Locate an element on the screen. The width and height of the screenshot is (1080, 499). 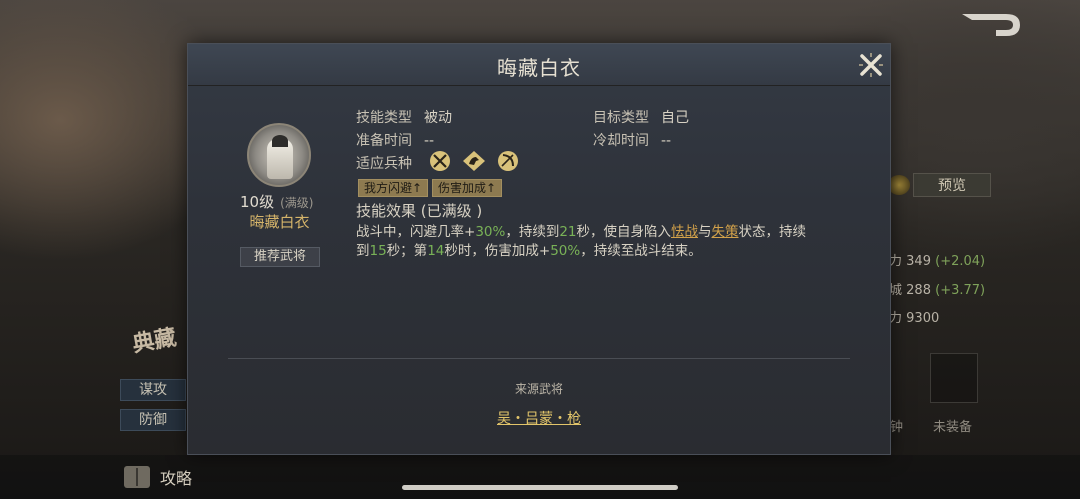
equip-label: 钟 is located at coordinates (897, 427).